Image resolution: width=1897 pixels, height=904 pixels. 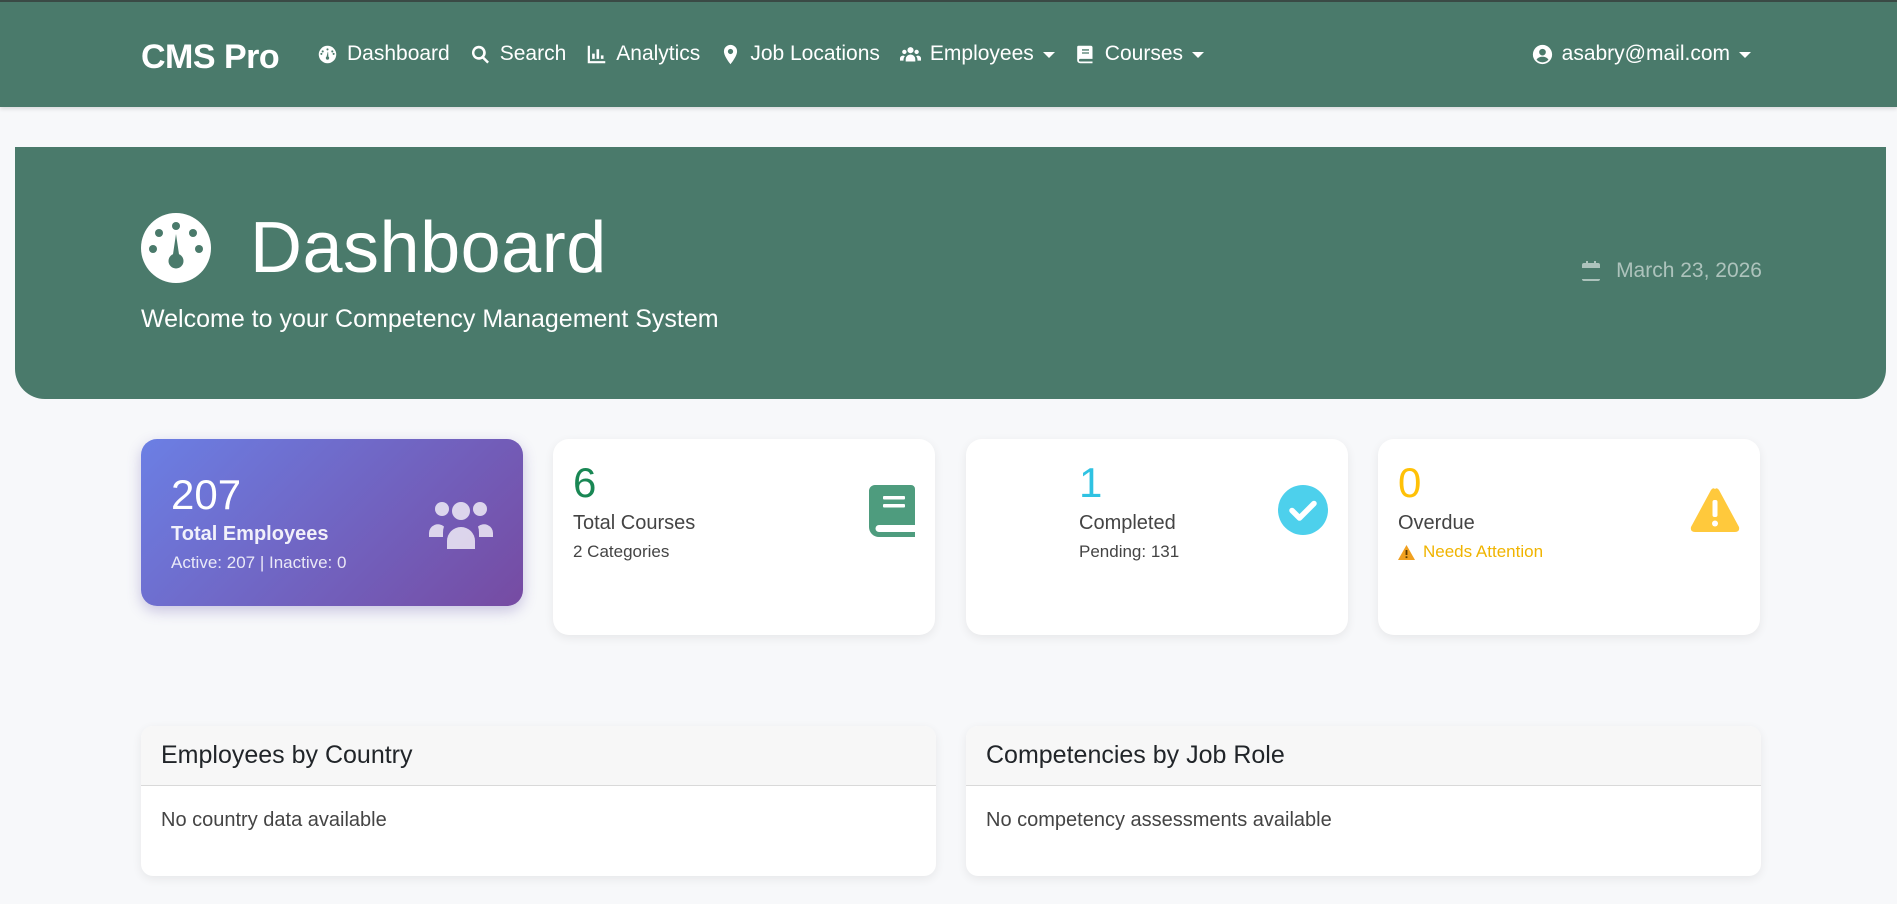 I want to click on courses-count: 6, so click(x=585, y=482).